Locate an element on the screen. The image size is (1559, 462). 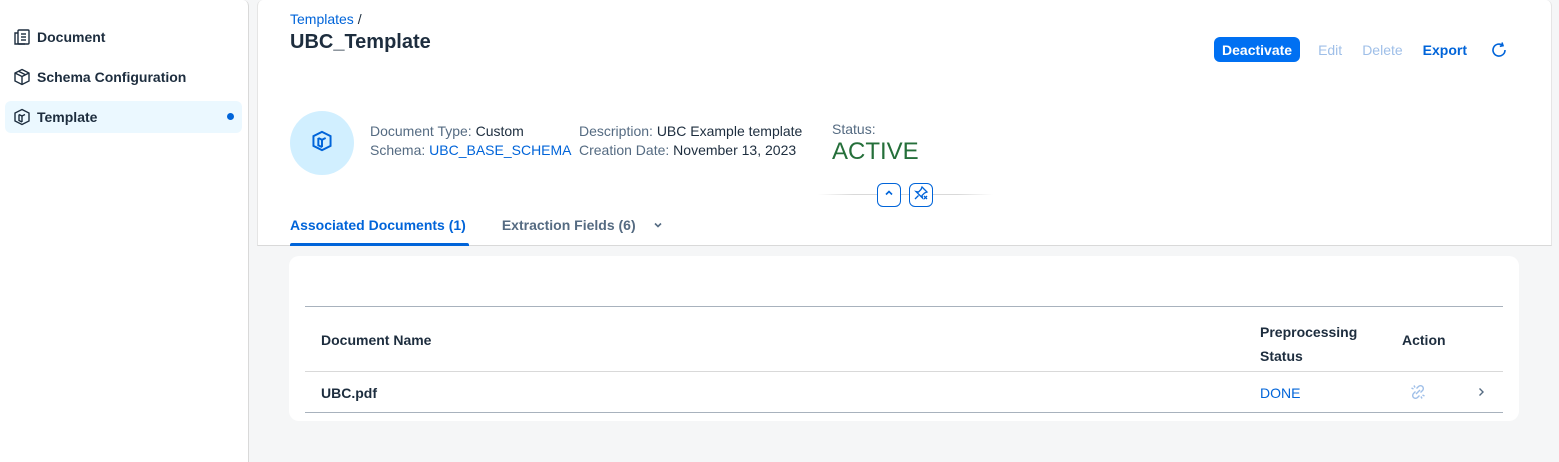
pin-header-button is located at coordinates (921, 195).